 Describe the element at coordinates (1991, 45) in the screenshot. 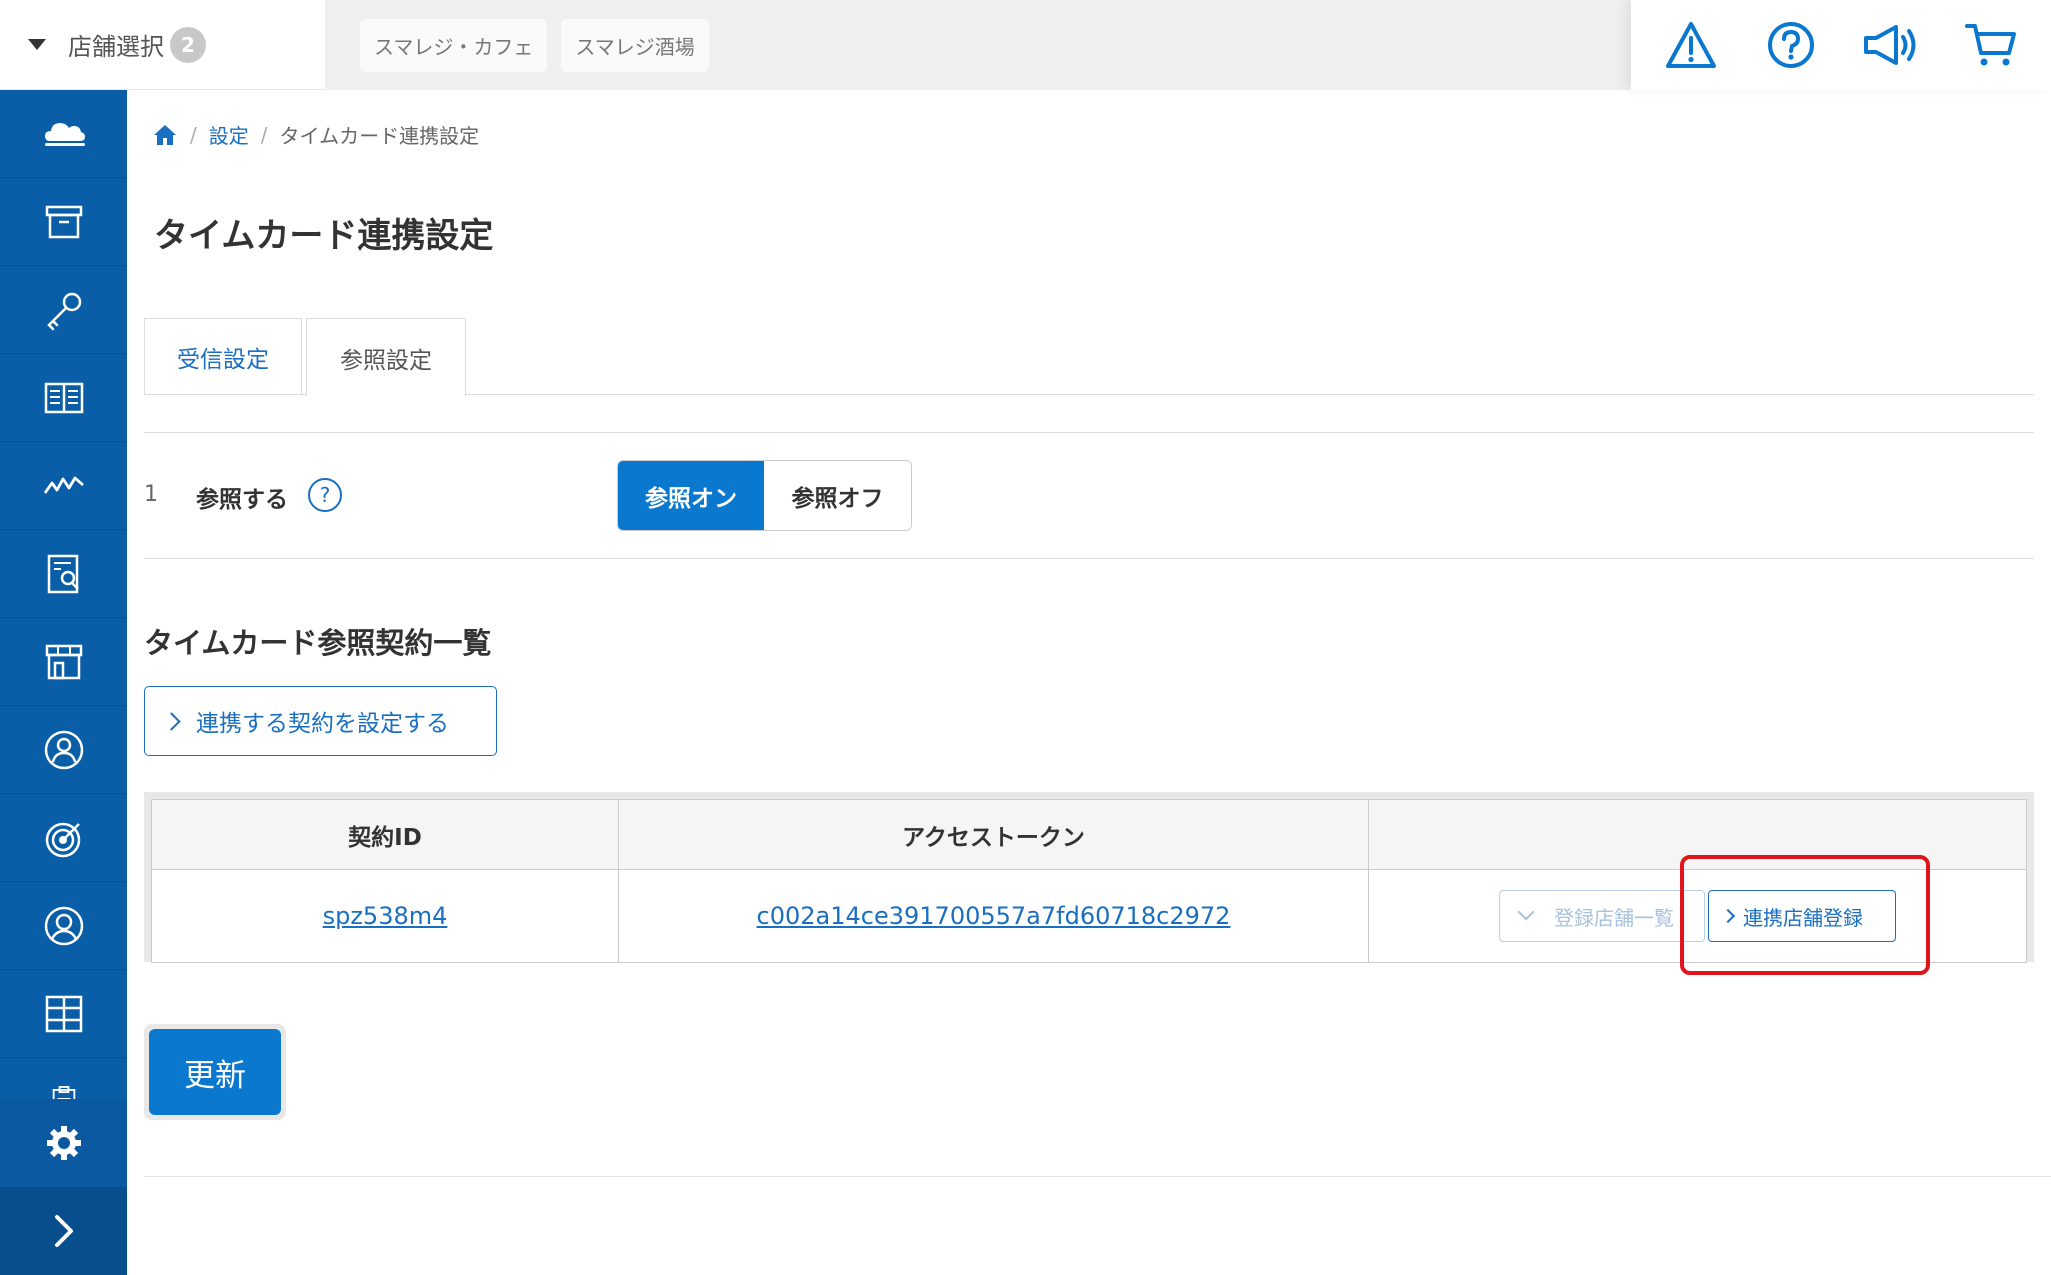

I see `cart-icon` at that location.